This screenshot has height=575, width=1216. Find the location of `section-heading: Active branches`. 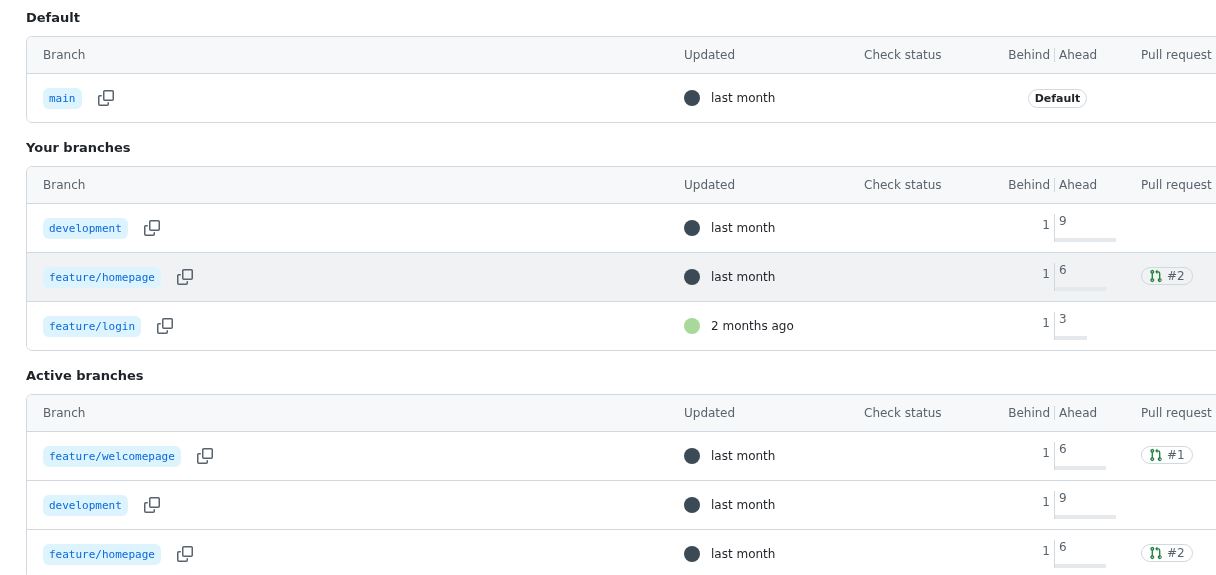

section-heading: Active branches is located at coordinates (85, 376).